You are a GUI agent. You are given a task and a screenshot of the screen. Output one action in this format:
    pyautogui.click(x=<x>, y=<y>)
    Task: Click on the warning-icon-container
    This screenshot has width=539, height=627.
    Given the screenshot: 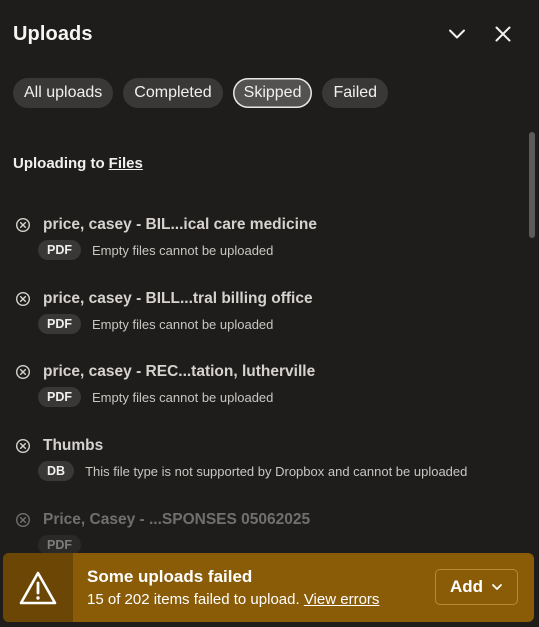 What is the action you would take?
    pyautogui.click(x=38, y=587)
    